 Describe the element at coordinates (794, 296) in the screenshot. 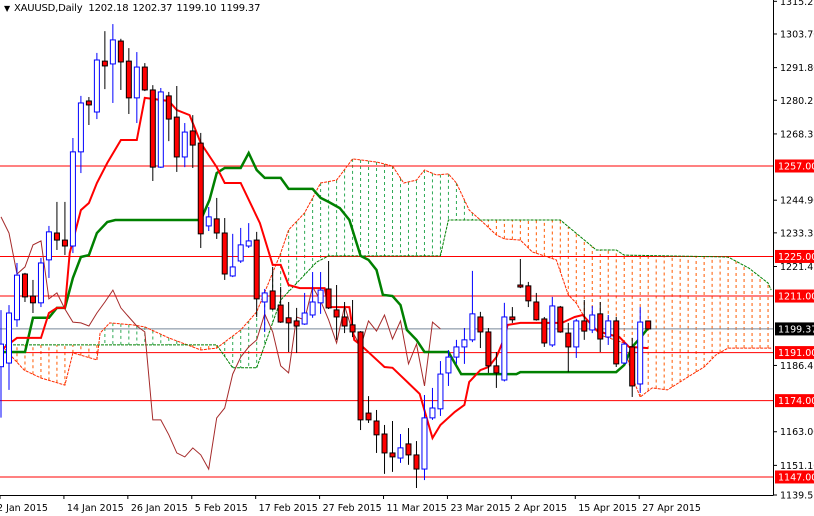

I see `level-price-label: 1211.00` at that location.